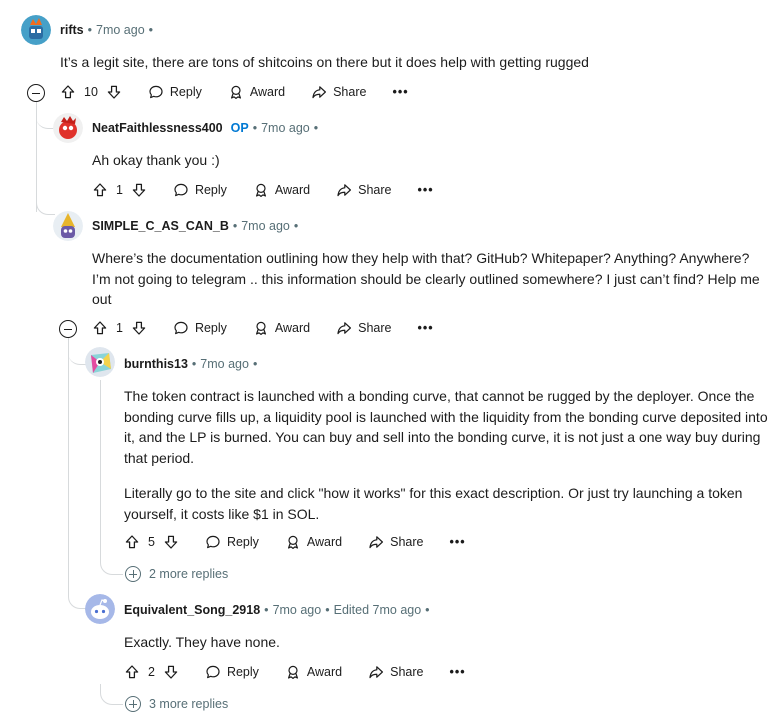 Image resolution: width=780 pixels, height=714 pixels. What do you see at coordinates (157, 128) in the screenshot?
I see `username: NeatFaithlessness400` at bounding box center [157, 128].